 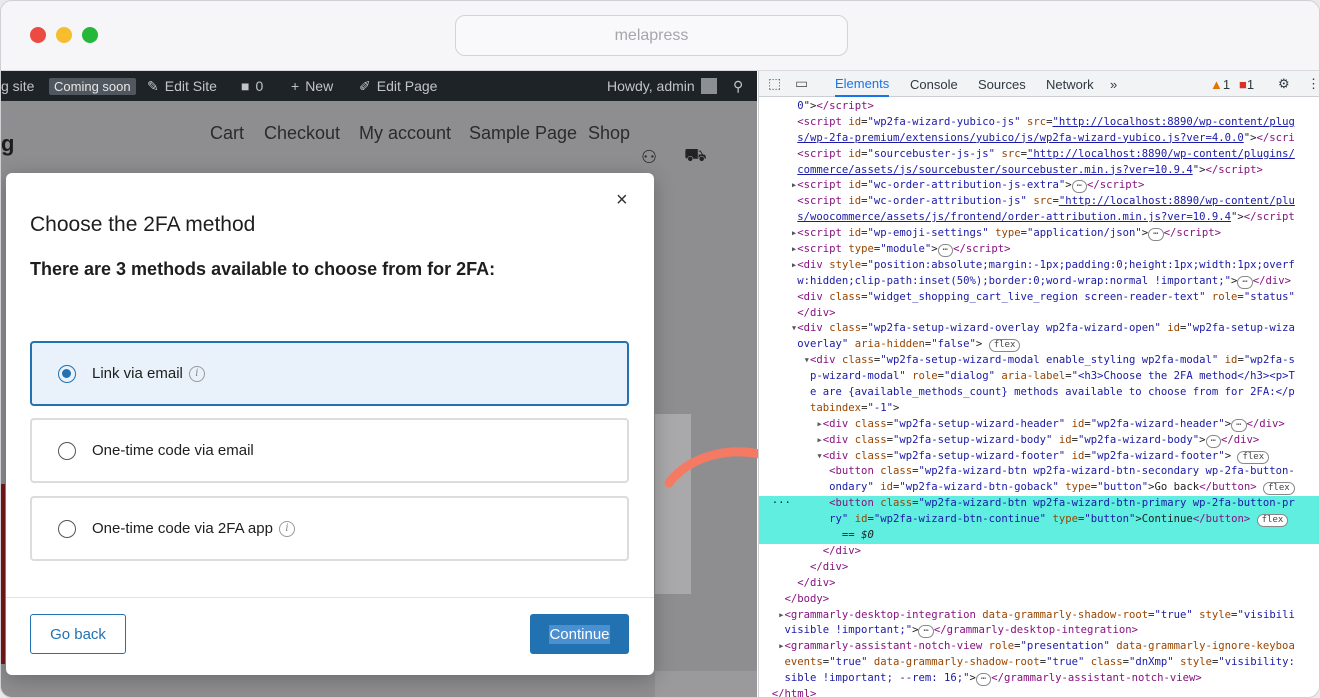 What do you see at coordinates (862, 84) in the screenshot?
I see `tab-elements: Elements` at bounding box center [862, 84].